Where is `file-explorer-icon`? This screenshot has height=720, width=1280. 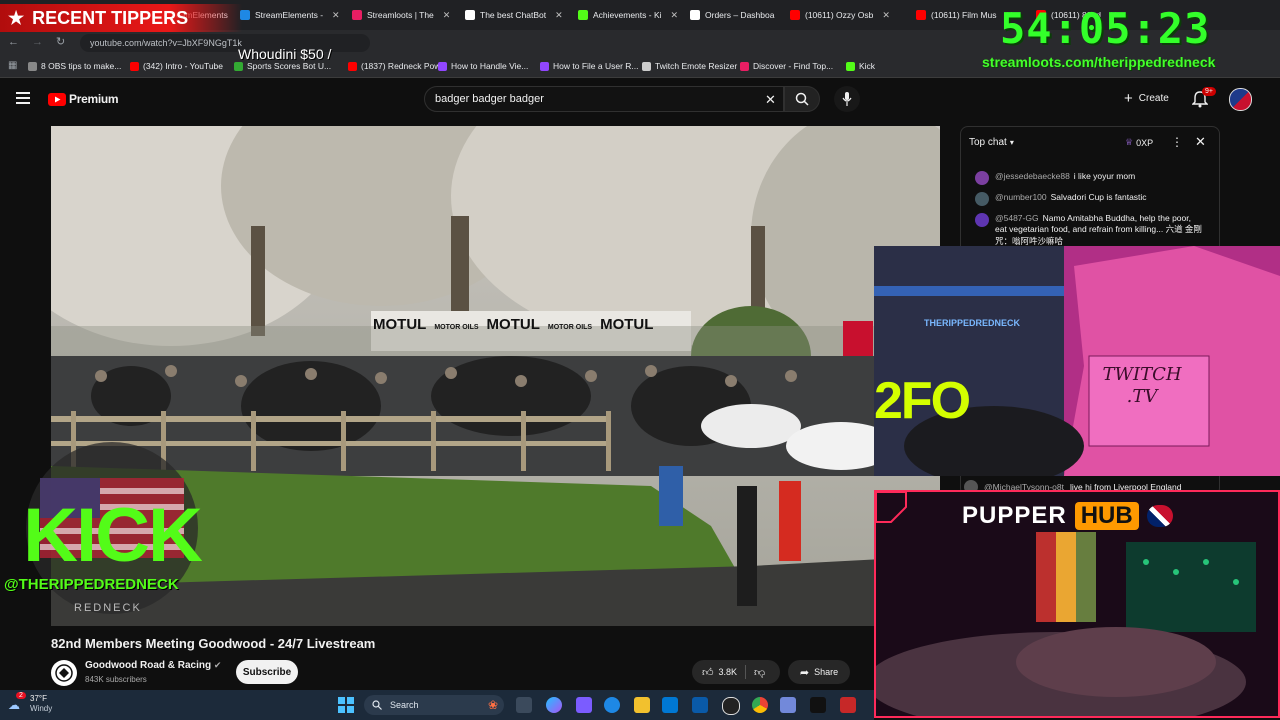
file-explorer-icon is located at coordinates (642, 705).